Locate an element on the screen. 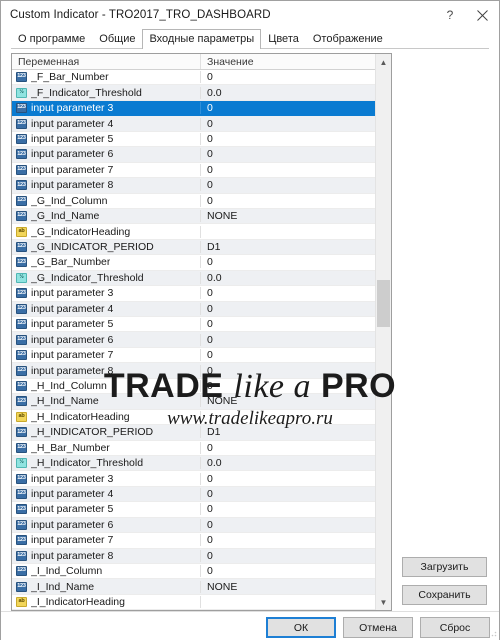 The height and width of the screenshot is (640, 500). table-row: ½ _F_Indicator_Threshold 0.0 is located at coordinates (193, 93).